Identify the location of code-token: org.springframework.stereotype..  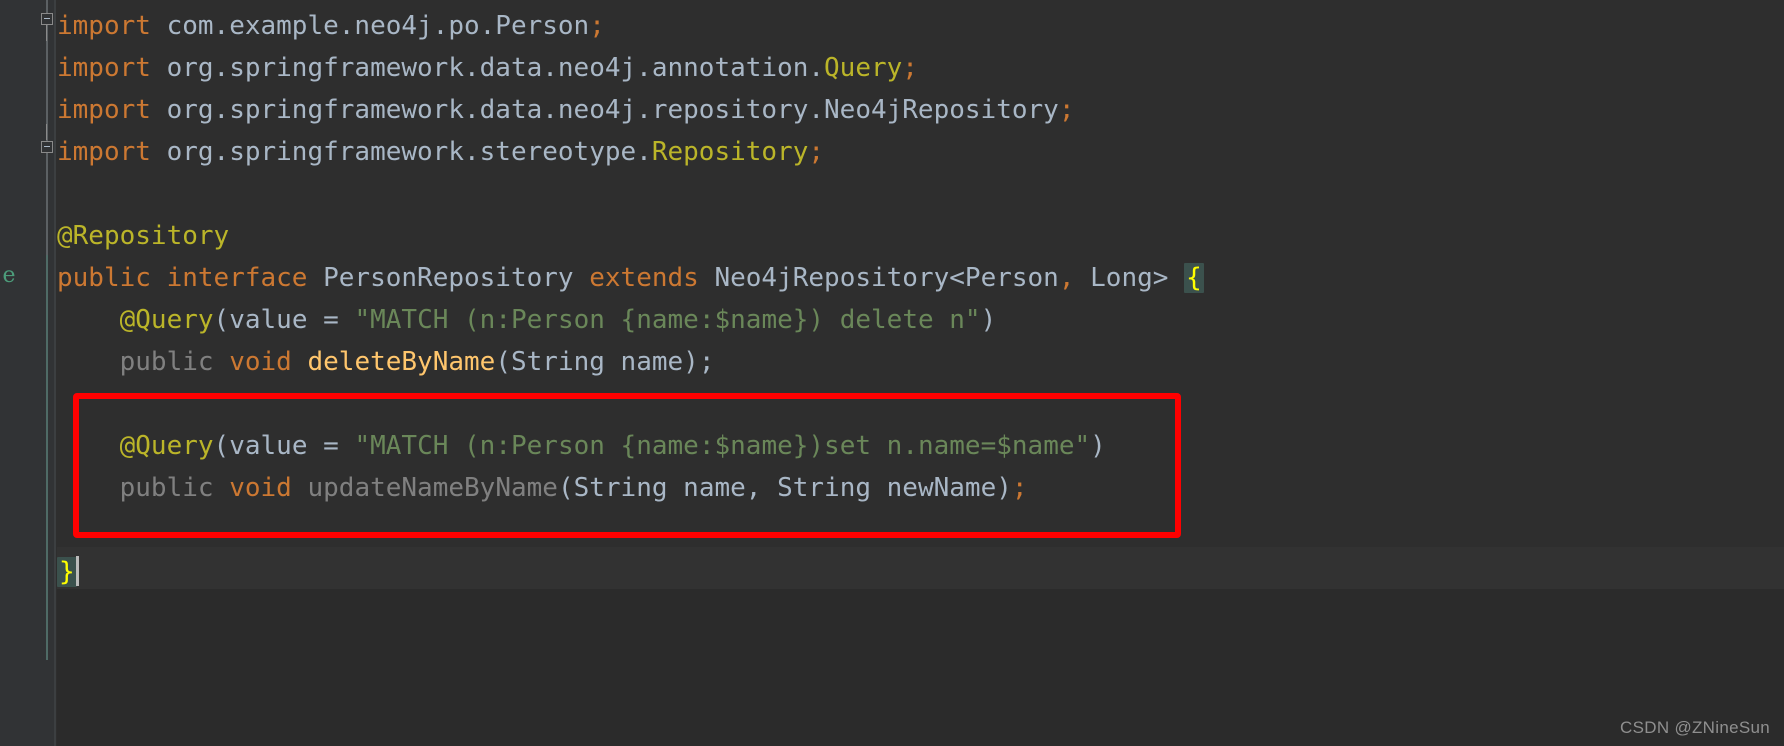
(401, 152).